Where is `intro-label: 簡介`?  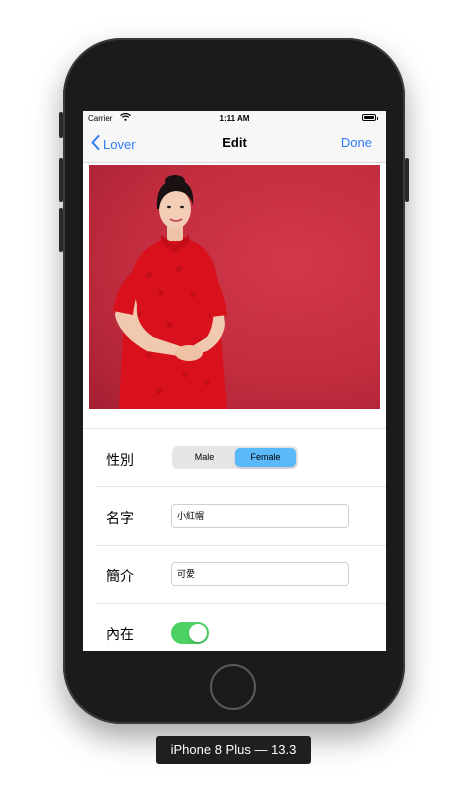
intro-label: 簡介 is located at coordinates (120, 576).